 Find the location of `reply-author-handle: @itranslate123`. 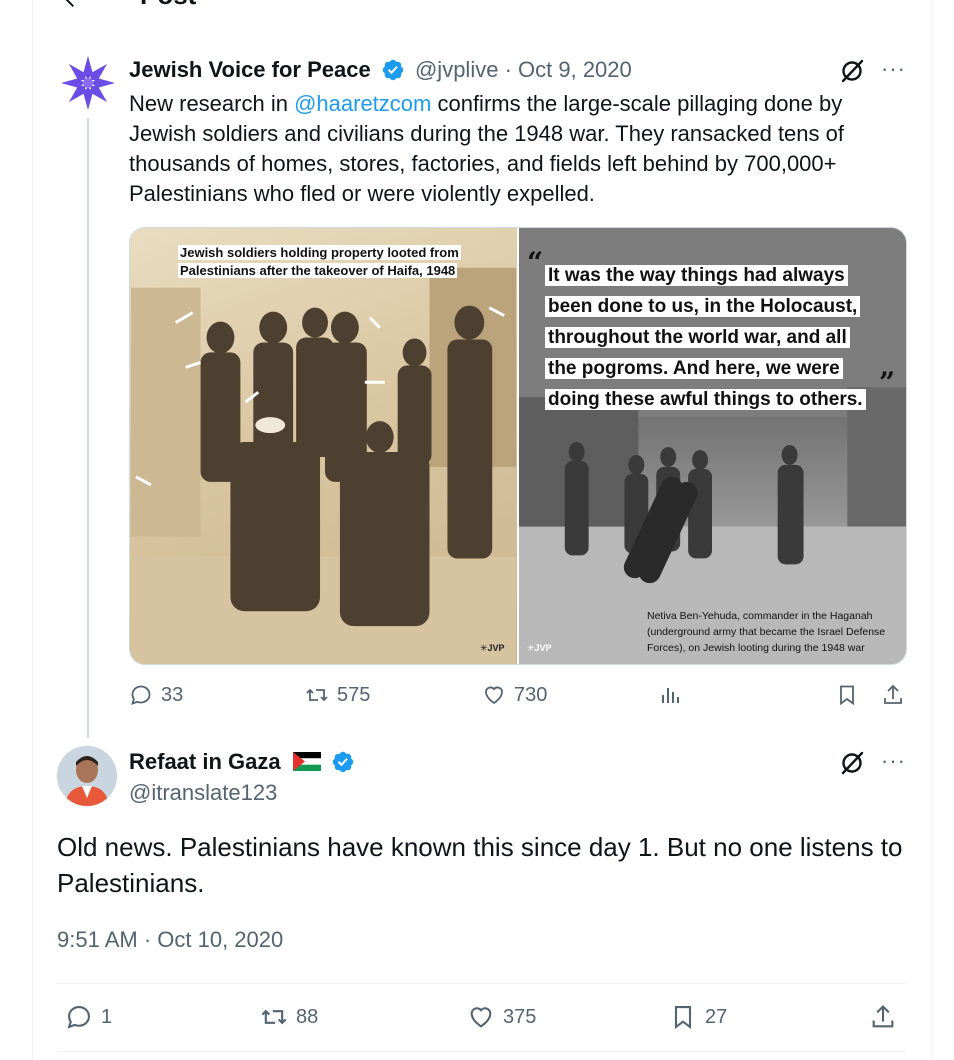

reply-author-handle: @itranslate123 is located at coordinates (203, 793).